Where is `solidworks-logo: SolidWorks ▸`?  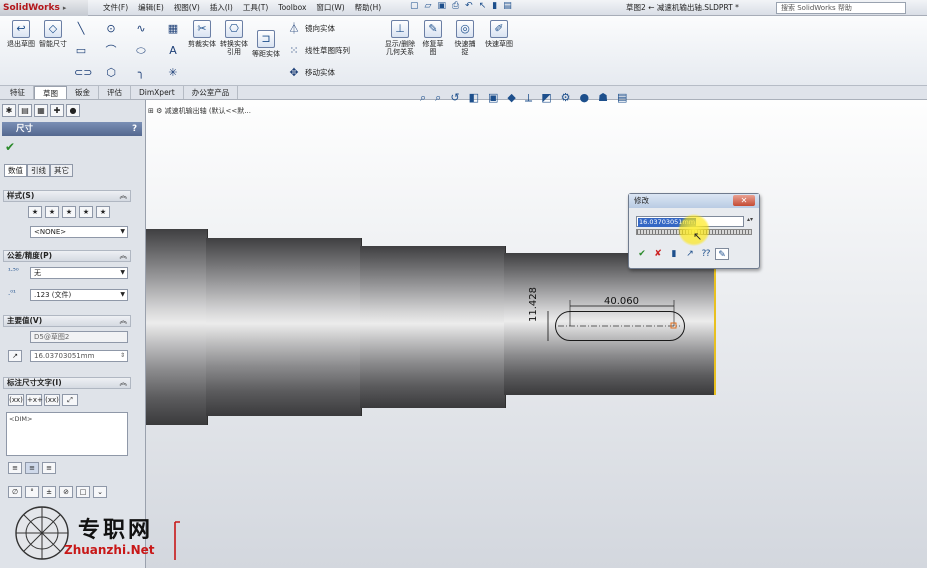 solidworks-logo: SolidWorks ▸ is located at coordinates (44, 8).